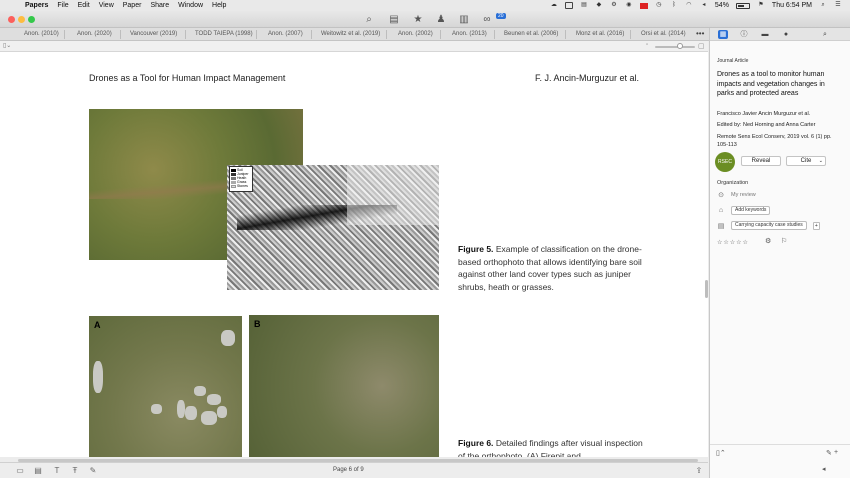  I want to click on tab-anon-2002: Anon. (2002), so click(415, 34).